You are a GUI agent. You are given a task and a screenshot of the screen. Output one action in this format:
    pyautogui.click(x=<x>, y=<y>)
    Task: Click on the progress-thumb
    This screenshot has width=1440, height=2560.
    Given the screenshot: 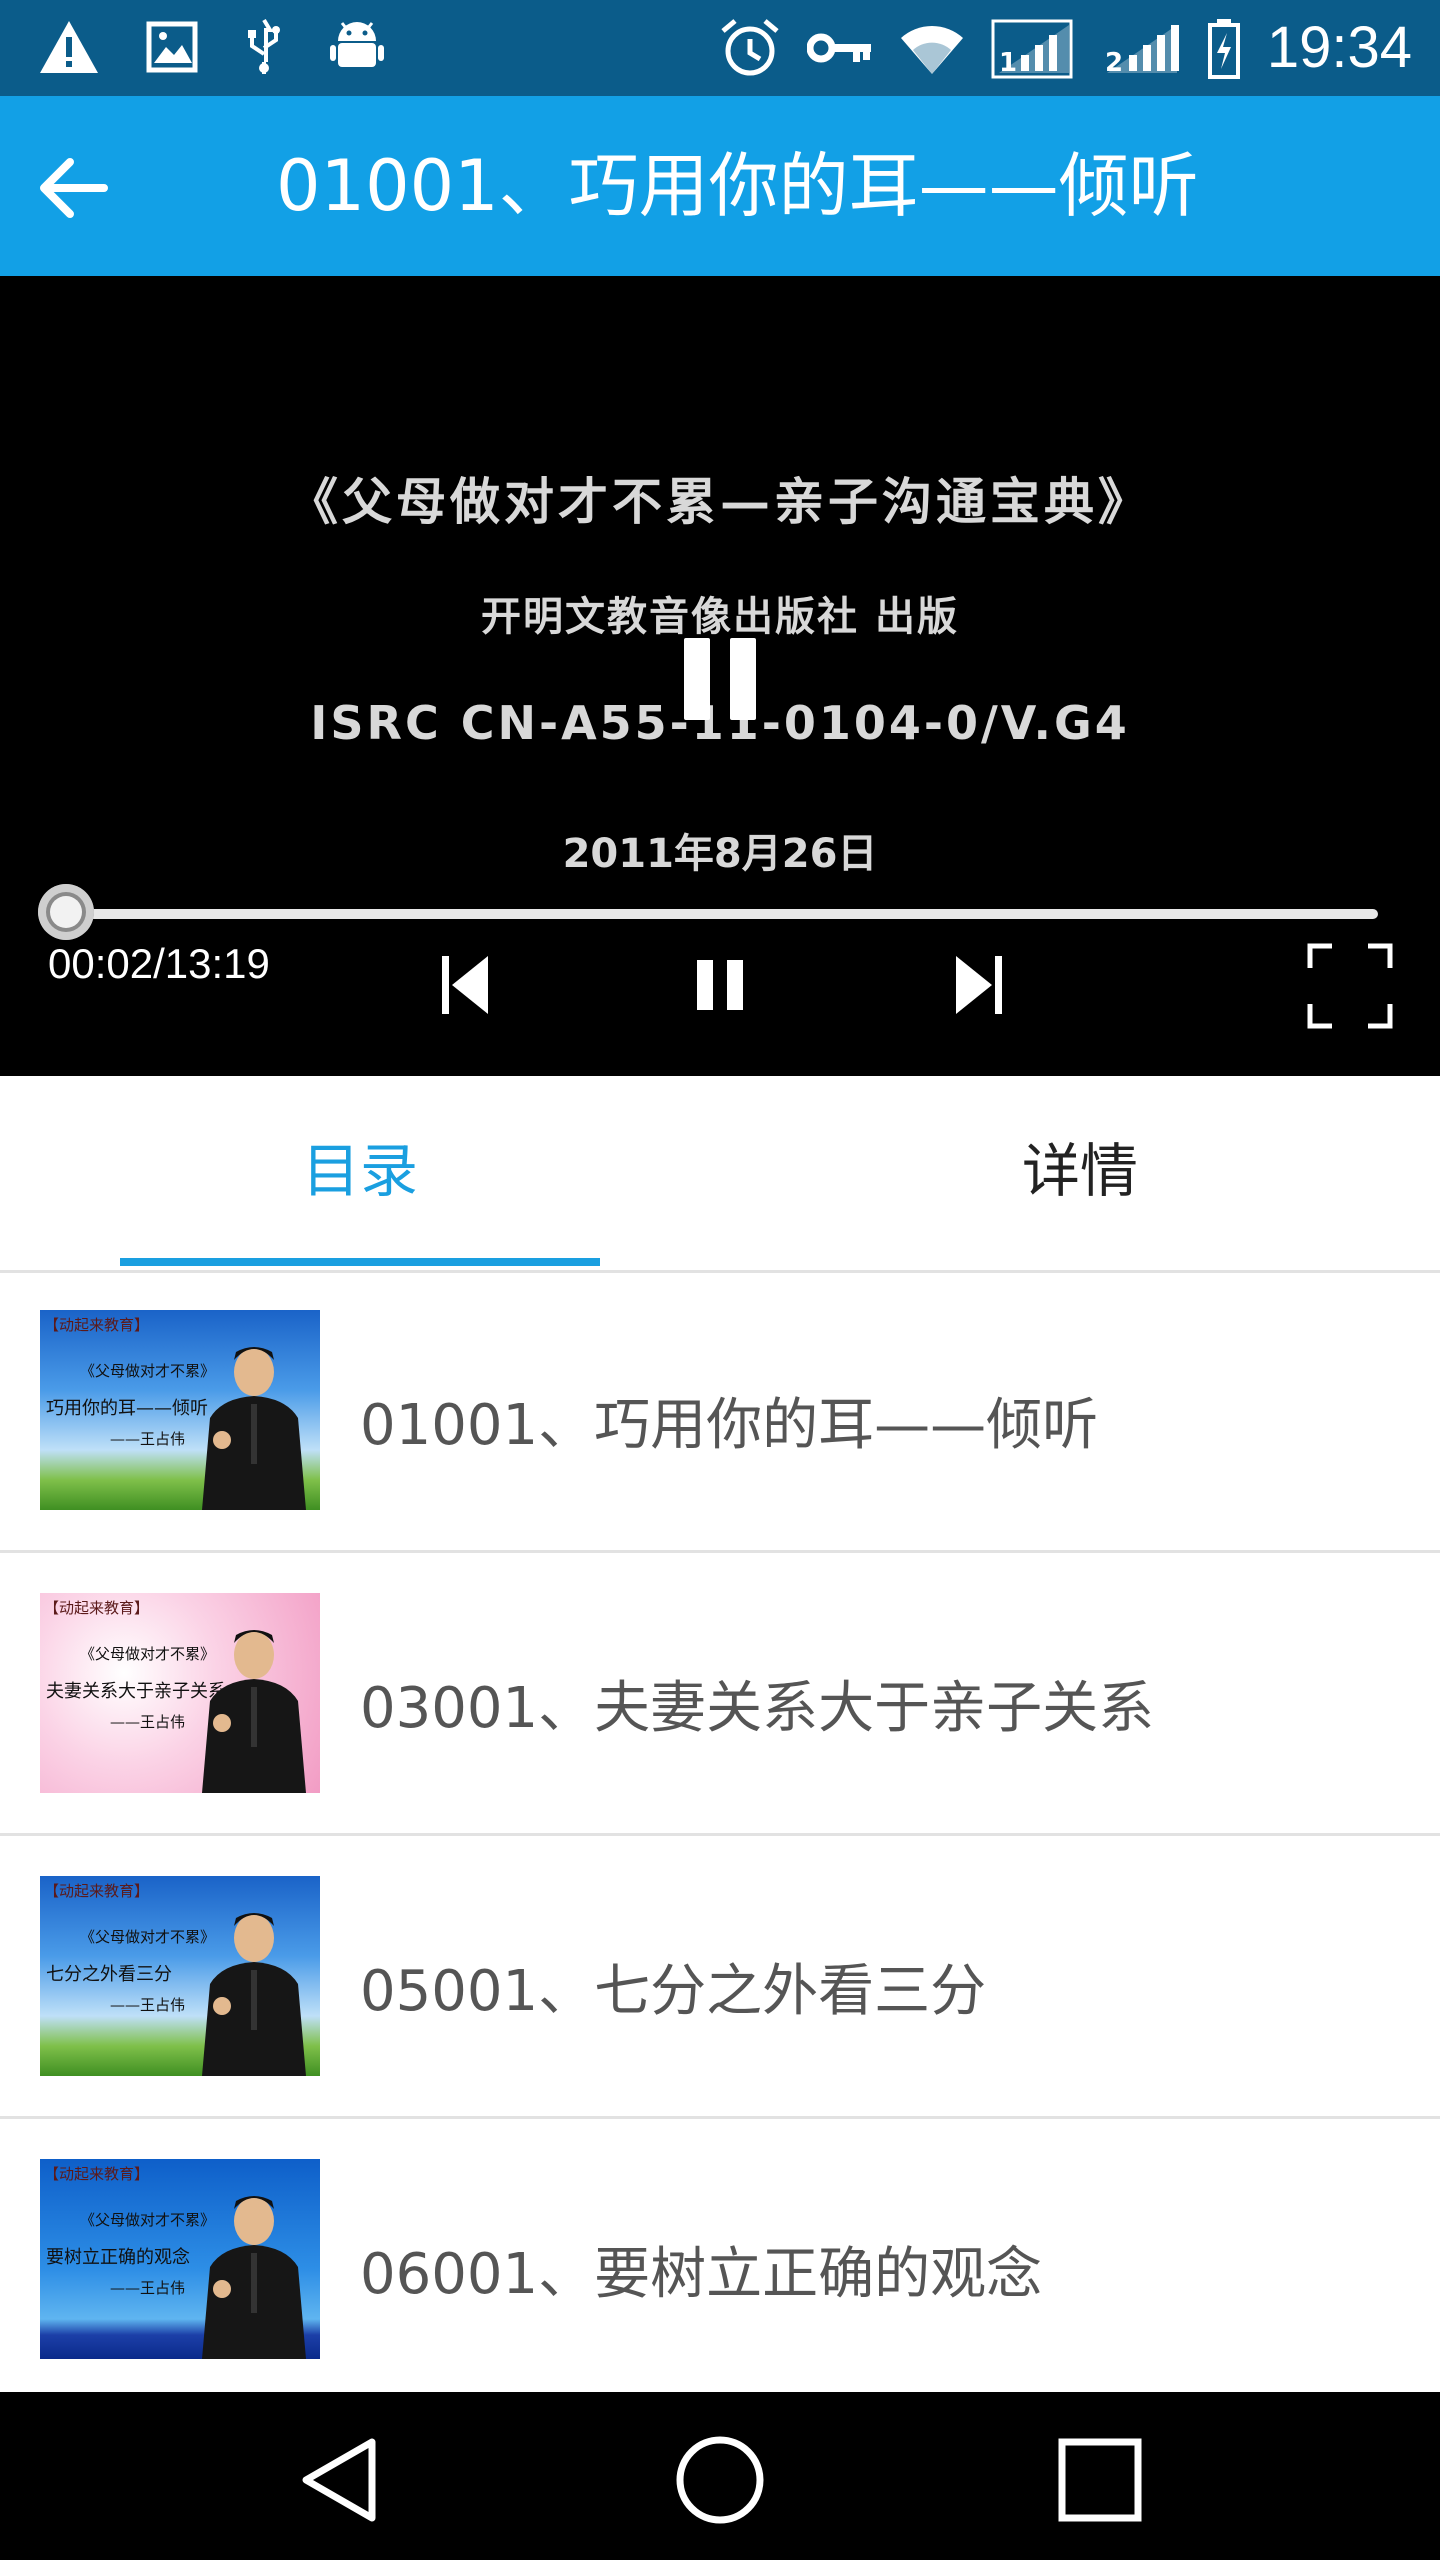 What is the action you would take?
    pyautogui.click(x=65, y=912)
    